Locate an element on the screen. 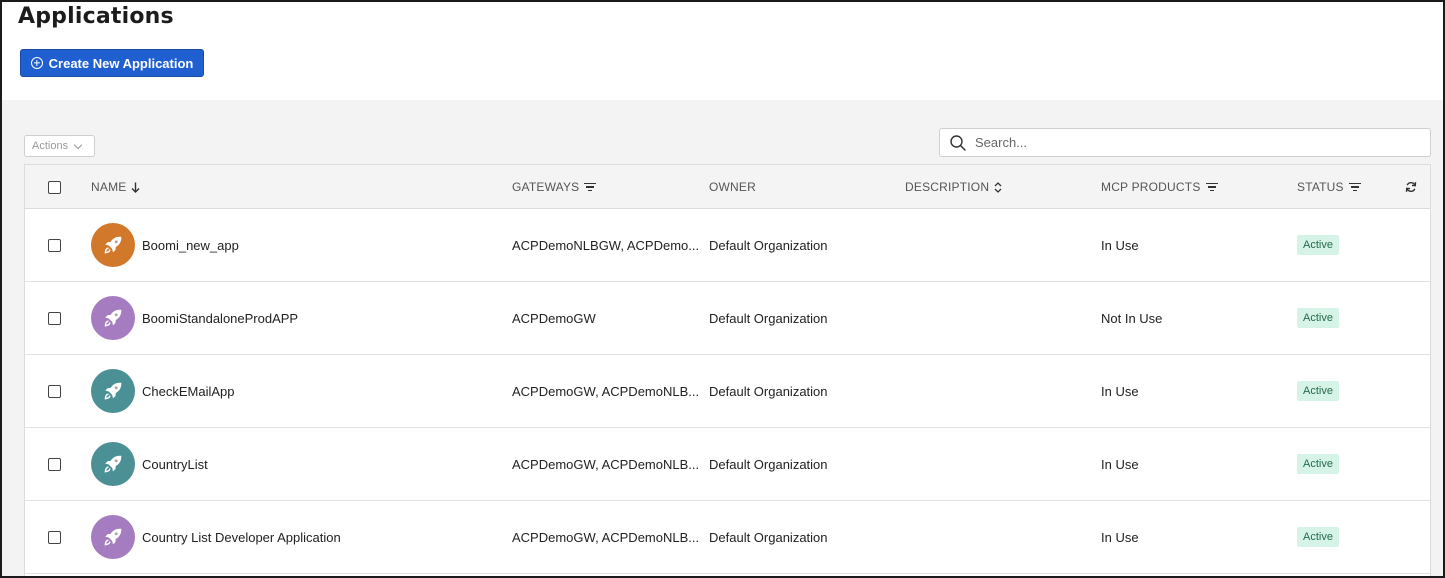 Image resolution: width=1445 pixels, height=578 pixels. refresh-cell is located at coordinates (1411, 187).